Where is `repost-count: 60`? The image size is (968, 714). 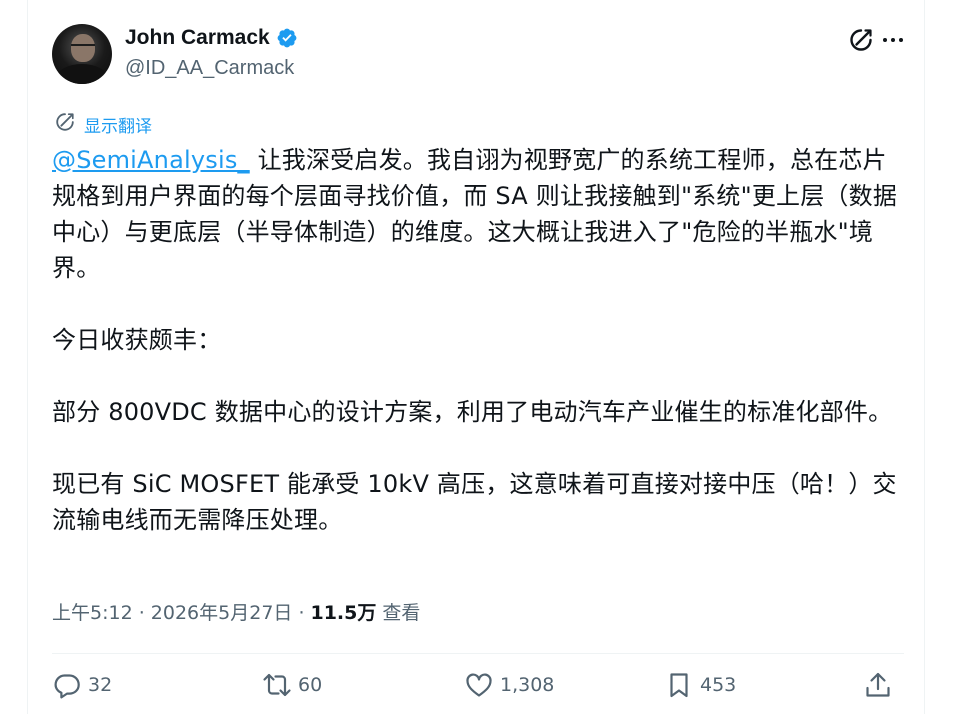 repost-count: 60 is located at coordinates (310, 685).